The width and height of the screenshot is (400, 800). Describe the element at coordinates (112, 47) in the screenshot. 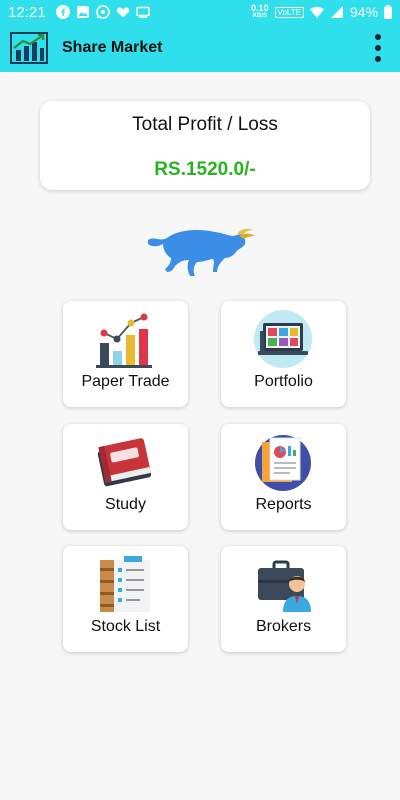

I see `app-title: Share Market` at that location.